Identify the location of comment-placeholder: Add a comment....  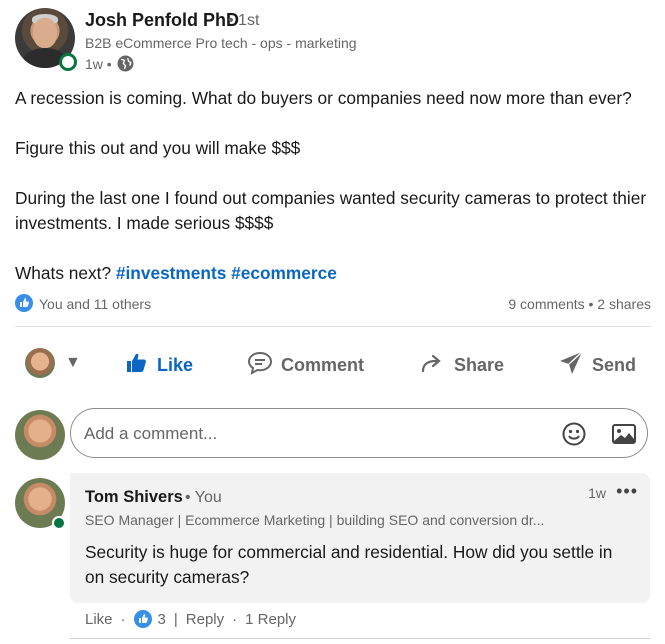
(150, 434).